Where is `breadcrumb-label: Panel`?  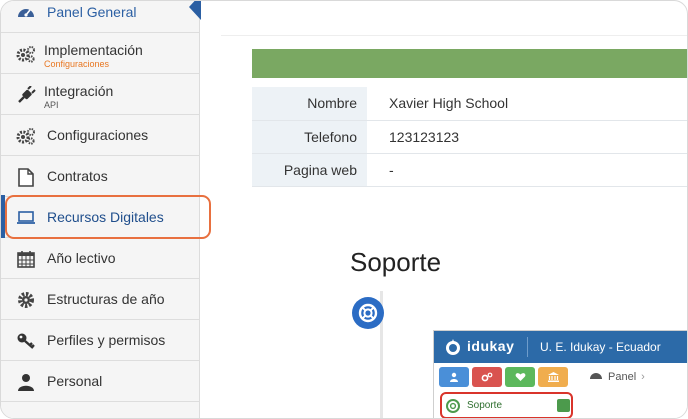 breadcrumb-label: Panel is located at coordinates (622, 376).